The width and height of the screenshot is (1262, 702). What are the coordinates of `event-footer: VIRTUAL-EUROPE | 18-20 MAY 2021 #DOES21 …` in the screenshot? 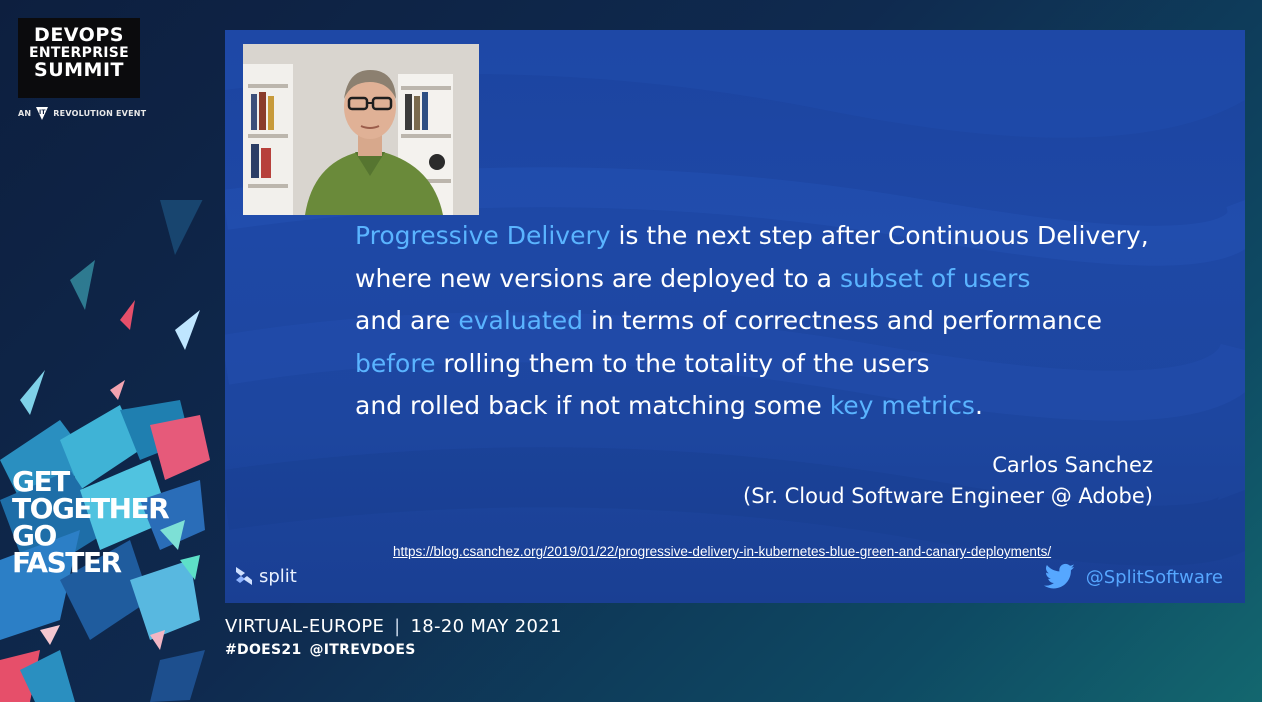 It's located at (393, 637).